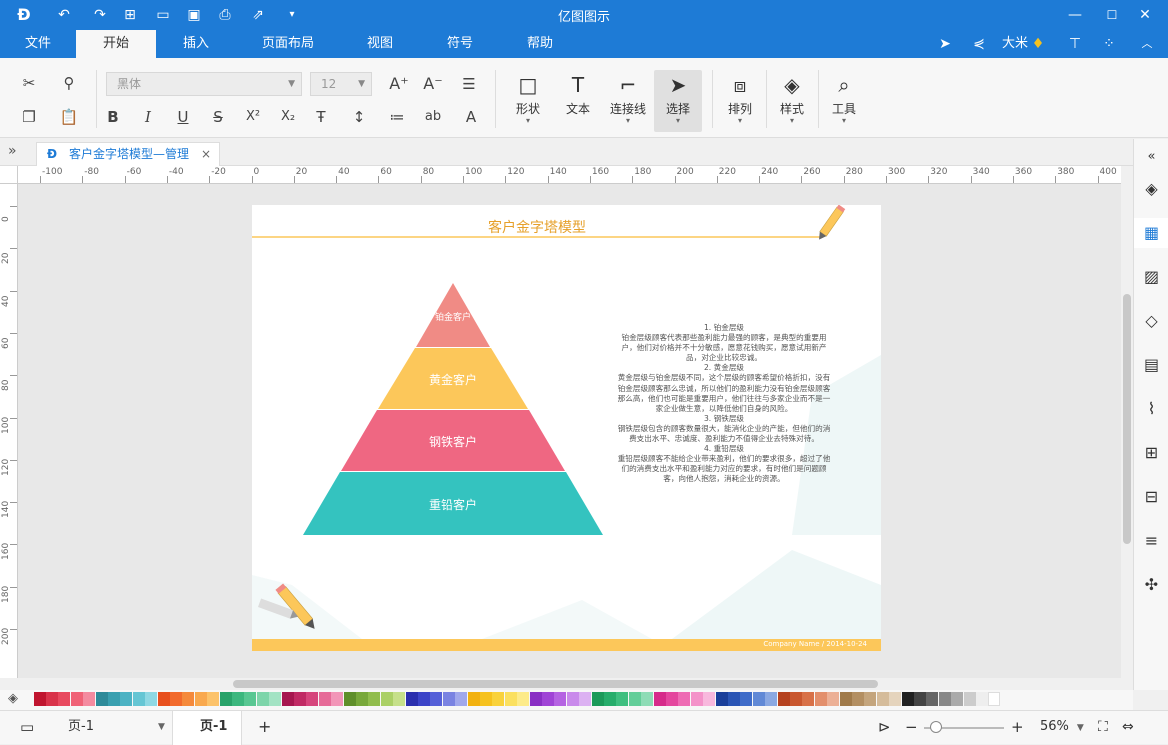 This screenshot has width=1168, height=745. What do you see at coordinates (38, 44) in the screenshot?
I see `tab-file: 文件` at bounding box center [38, 44].